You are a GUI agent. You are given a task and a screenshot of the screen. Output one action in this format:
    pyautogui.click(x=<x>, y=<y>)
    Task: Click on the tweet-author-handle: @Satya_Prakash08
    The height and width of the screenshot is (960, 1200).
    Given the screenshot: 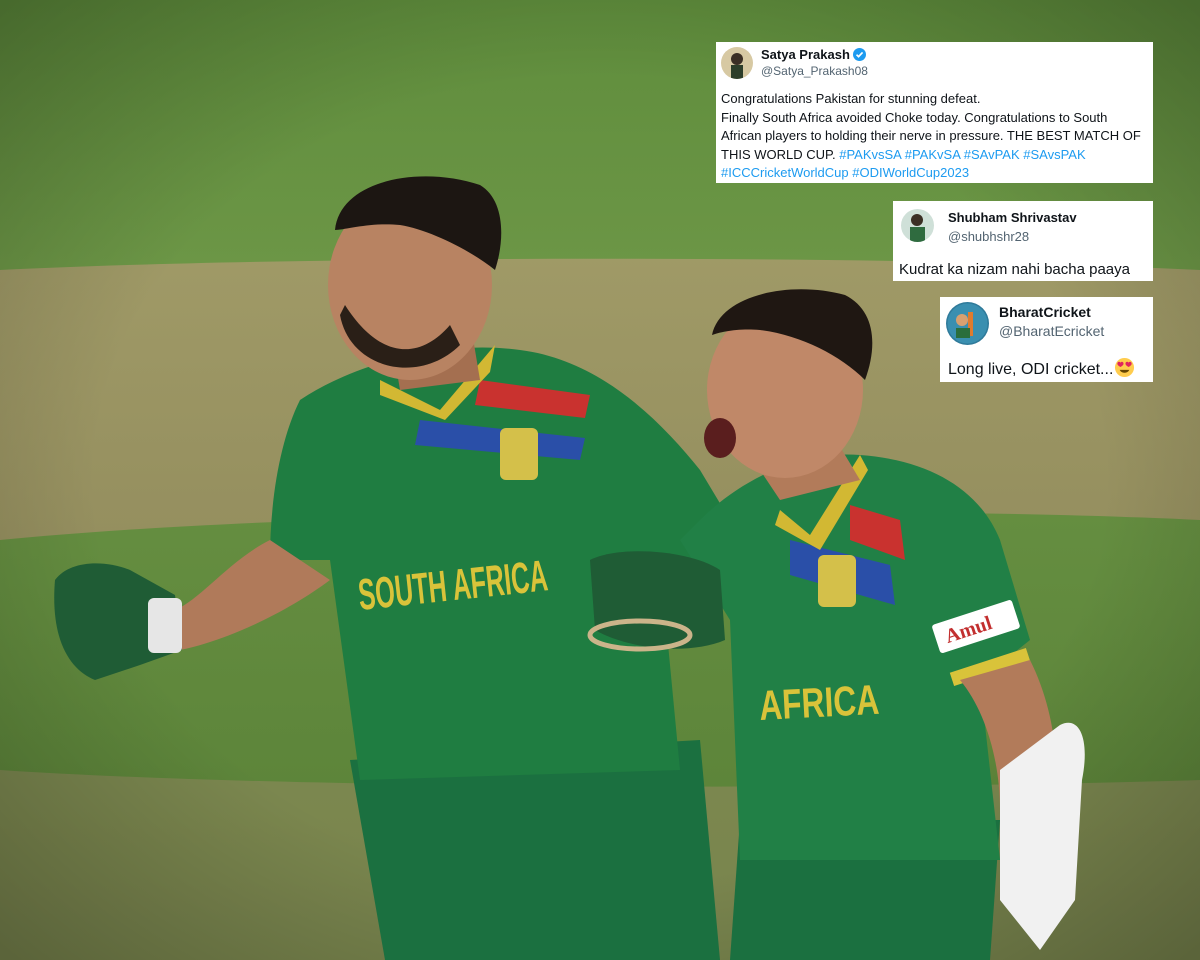 What is the action you would take?
    pyautogui.click(x=814, y=71)
    